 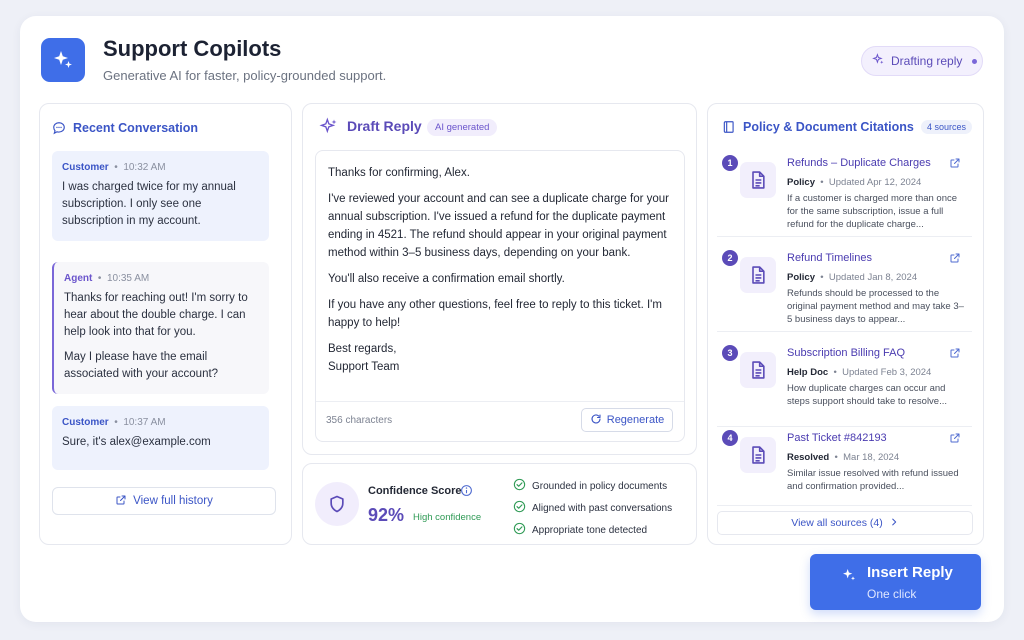 What do you see at coordinates (975, 61) in the screenshot?
I see `status-dot` at bounding box center [975, 61].